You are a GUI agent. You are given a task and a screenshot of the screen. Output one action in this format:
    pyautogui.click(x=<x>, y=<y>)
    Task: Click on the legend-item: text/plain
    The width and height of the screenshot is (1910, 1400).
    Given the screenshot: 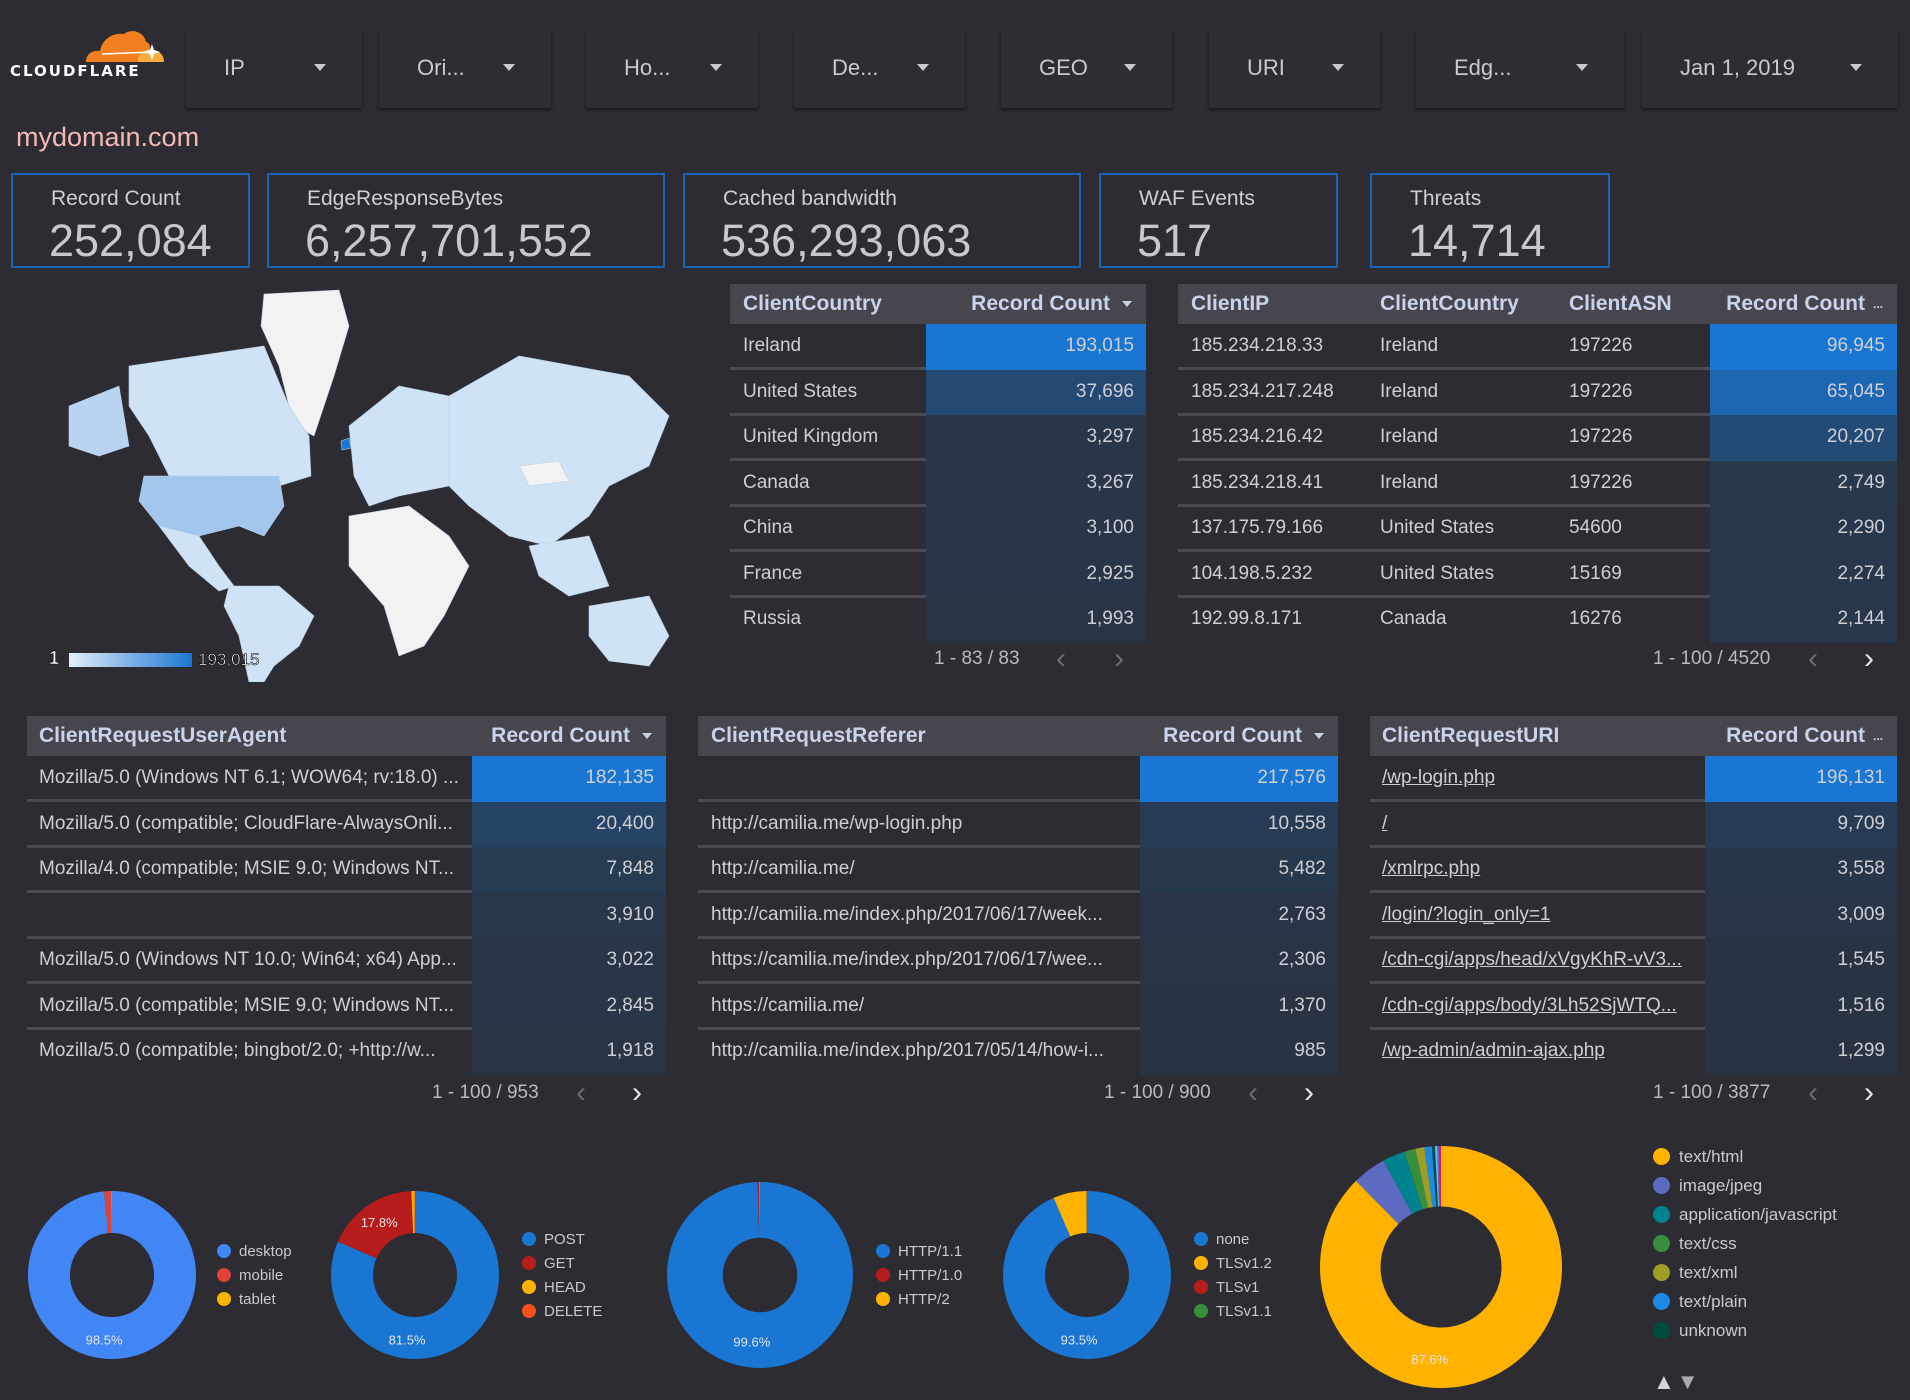 What is the action you would take?
    pyautogui.click(x=1745, y=1301)
    